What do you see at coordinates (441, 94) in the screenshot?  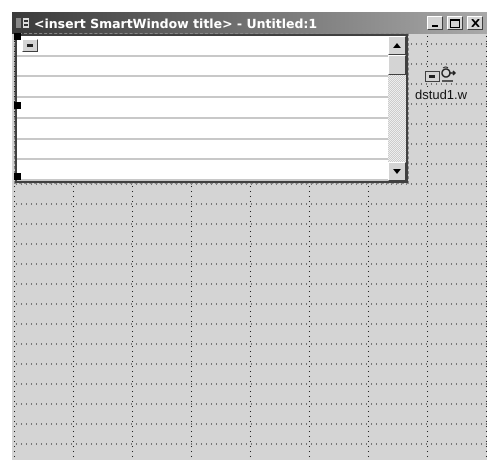 I see `object-label: dstud1.w` at bounding box center [441, 94].